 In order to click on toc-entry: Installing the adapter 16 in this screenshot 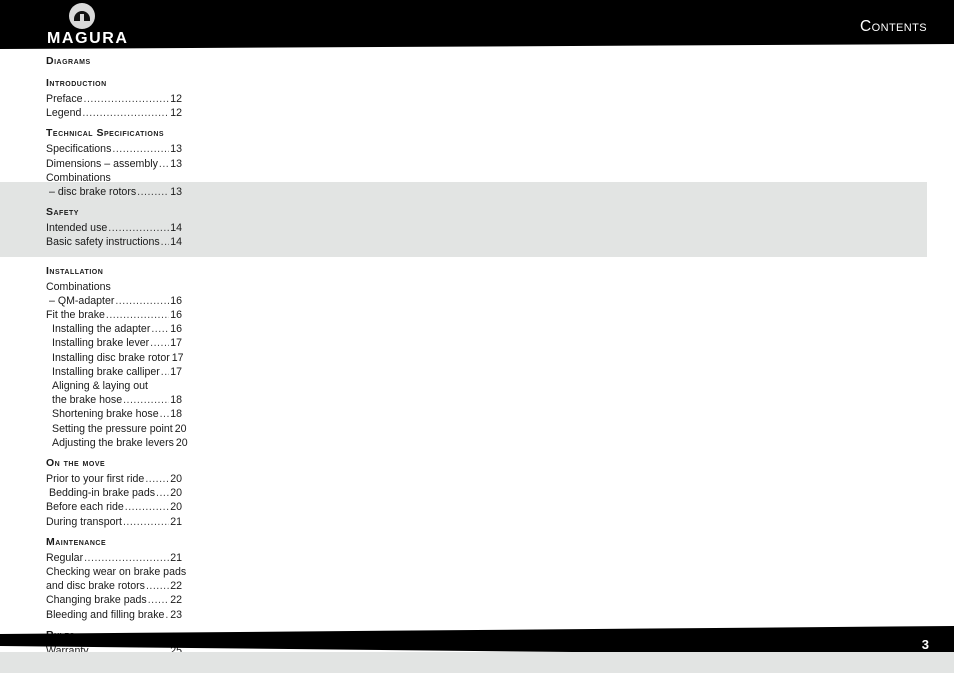, I will do `click(114, 329)`.